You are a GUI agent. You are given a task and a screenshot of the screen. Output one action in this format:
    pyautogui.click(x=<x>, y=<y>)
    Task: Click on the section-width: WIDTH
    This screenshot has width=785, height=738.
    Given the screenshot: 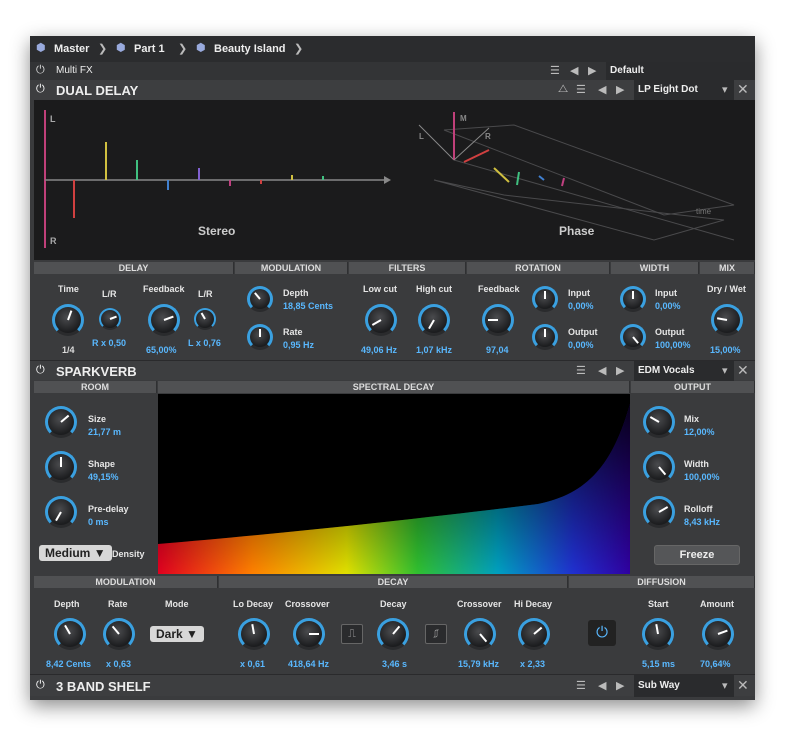 What is the action you would take?
    pyautogui.click(x=655, y=268)
    